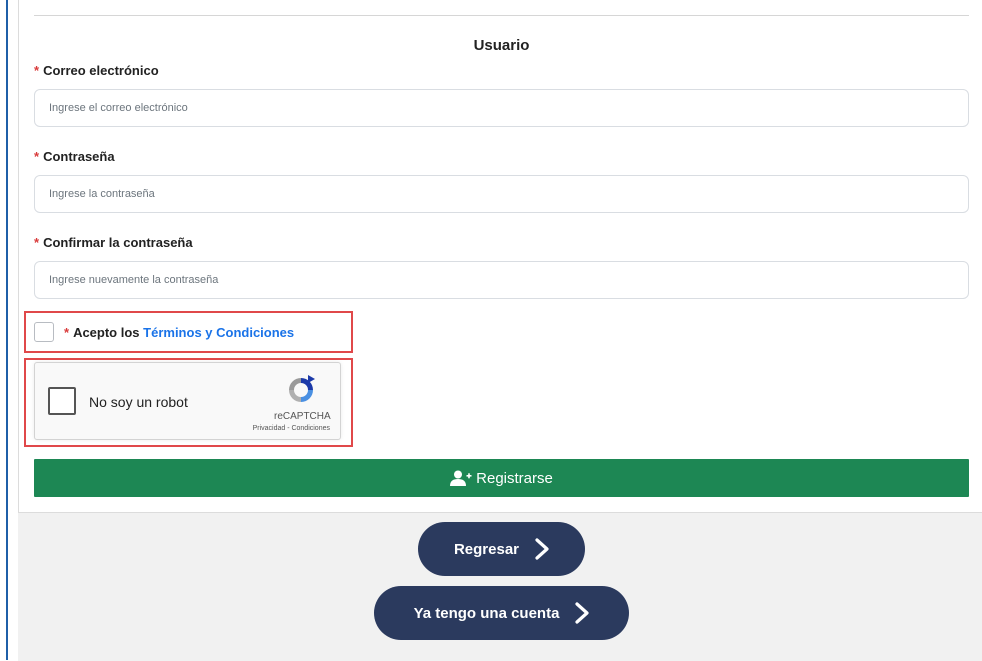 This screenshot has width=982, height=661. I want to click on terms-prefix: Acepto los, so click(106, 332).